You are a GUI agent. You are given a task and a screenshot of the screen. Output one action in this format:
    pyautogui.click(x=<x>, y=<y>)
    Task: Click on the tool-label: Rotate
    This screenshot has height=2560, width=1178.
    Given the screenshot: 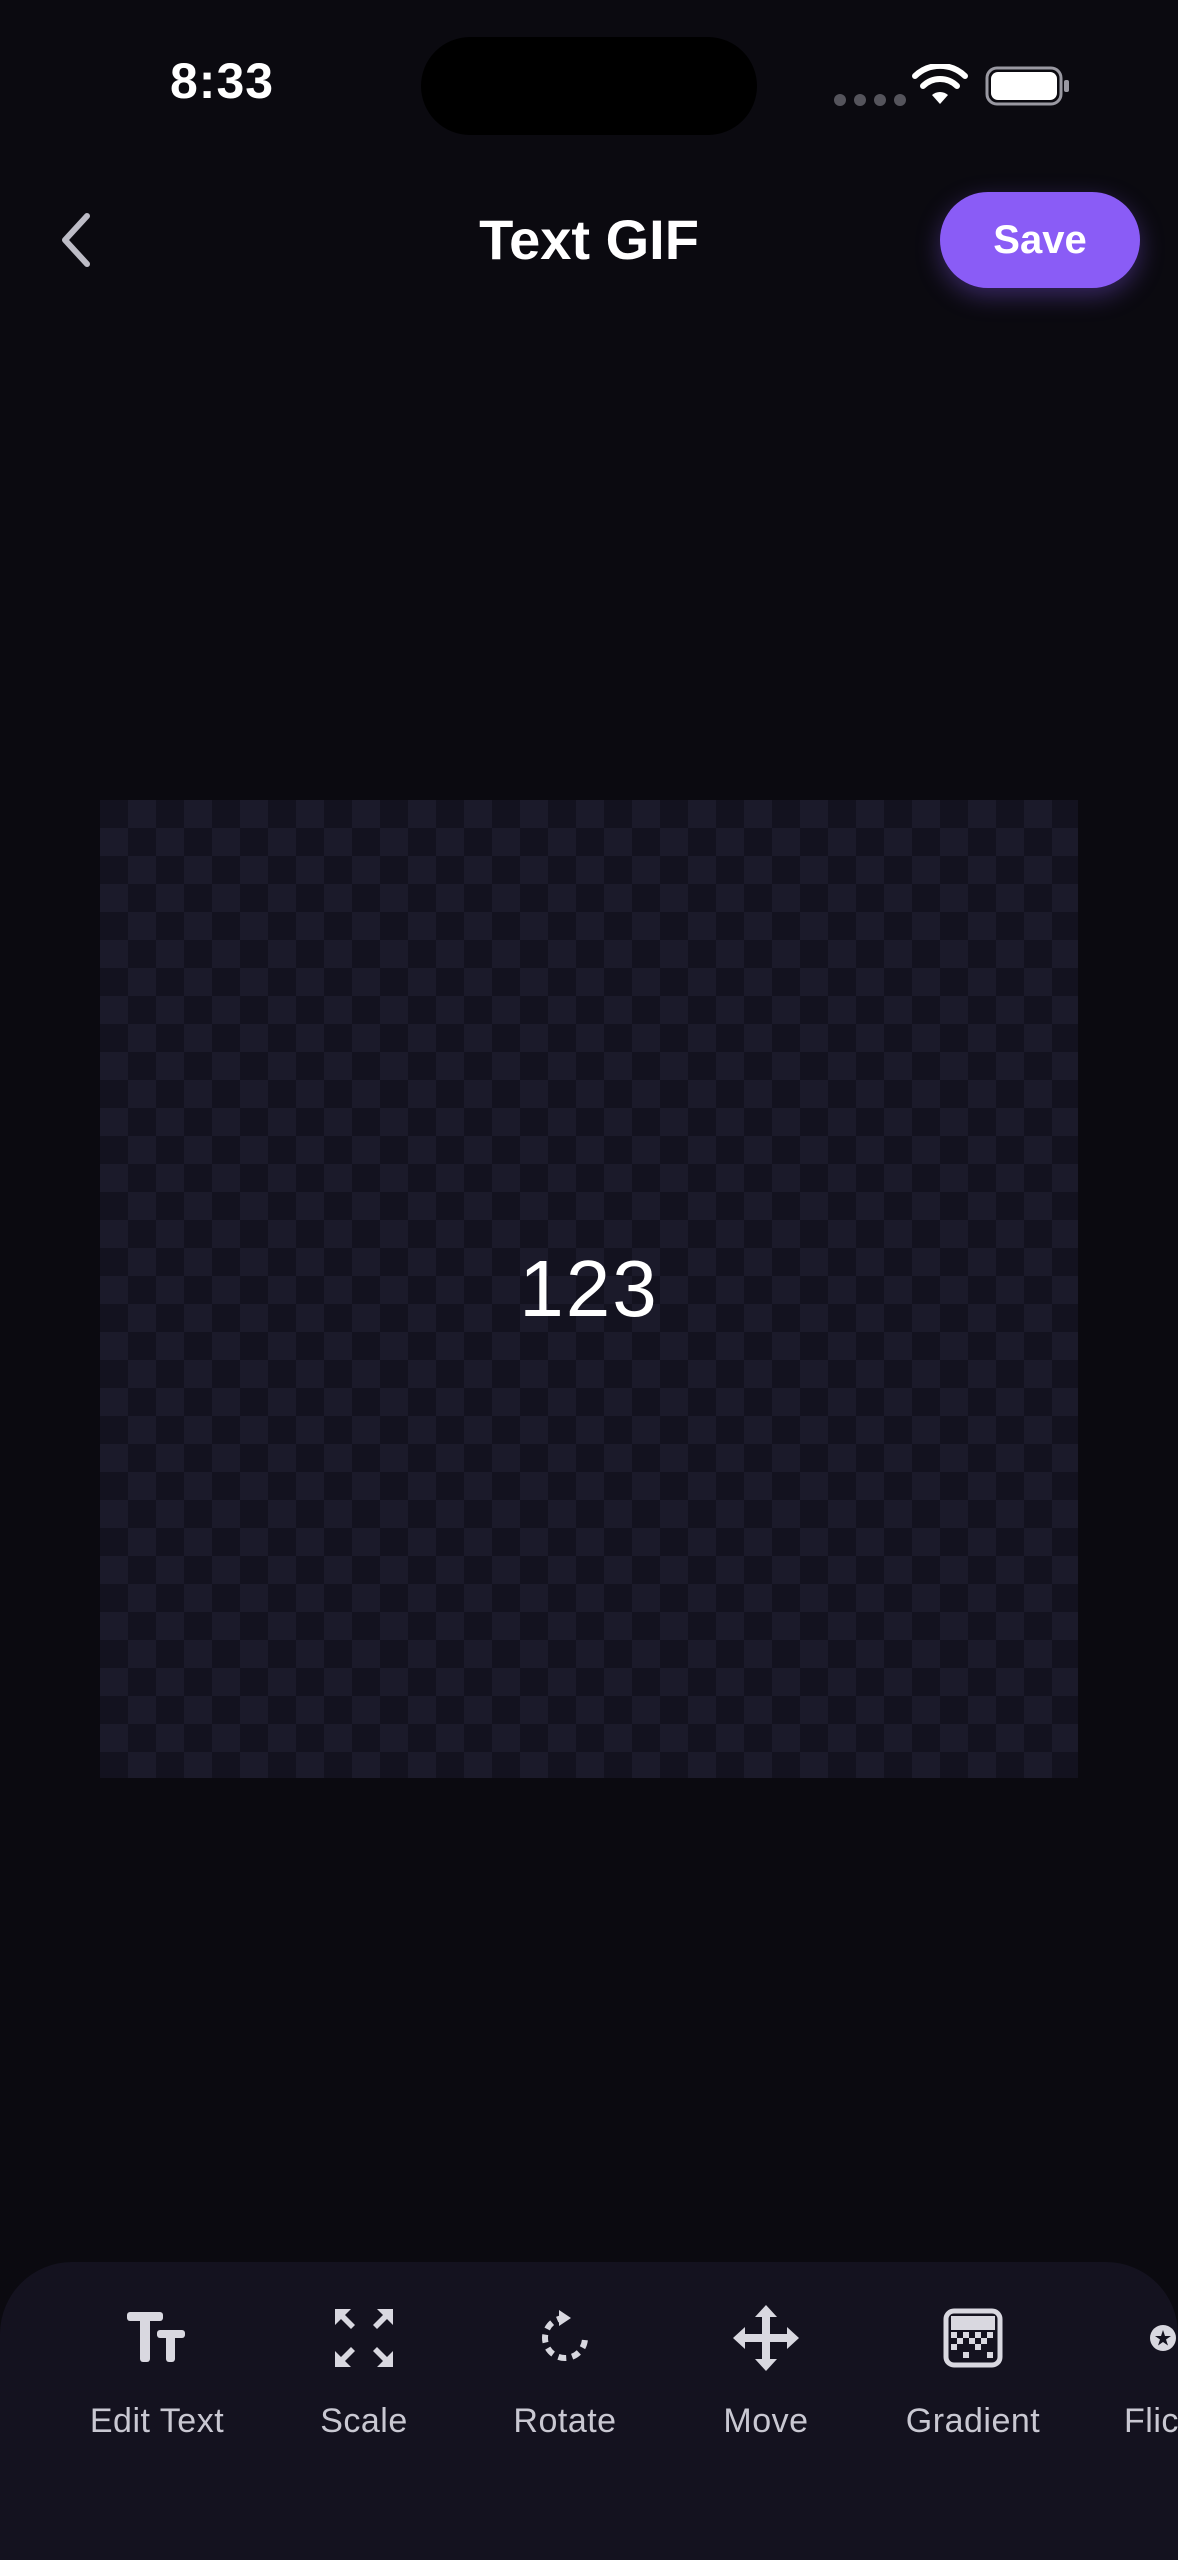 What is the action you would take?
    pyautogui.click(x=565, y=2421)
    